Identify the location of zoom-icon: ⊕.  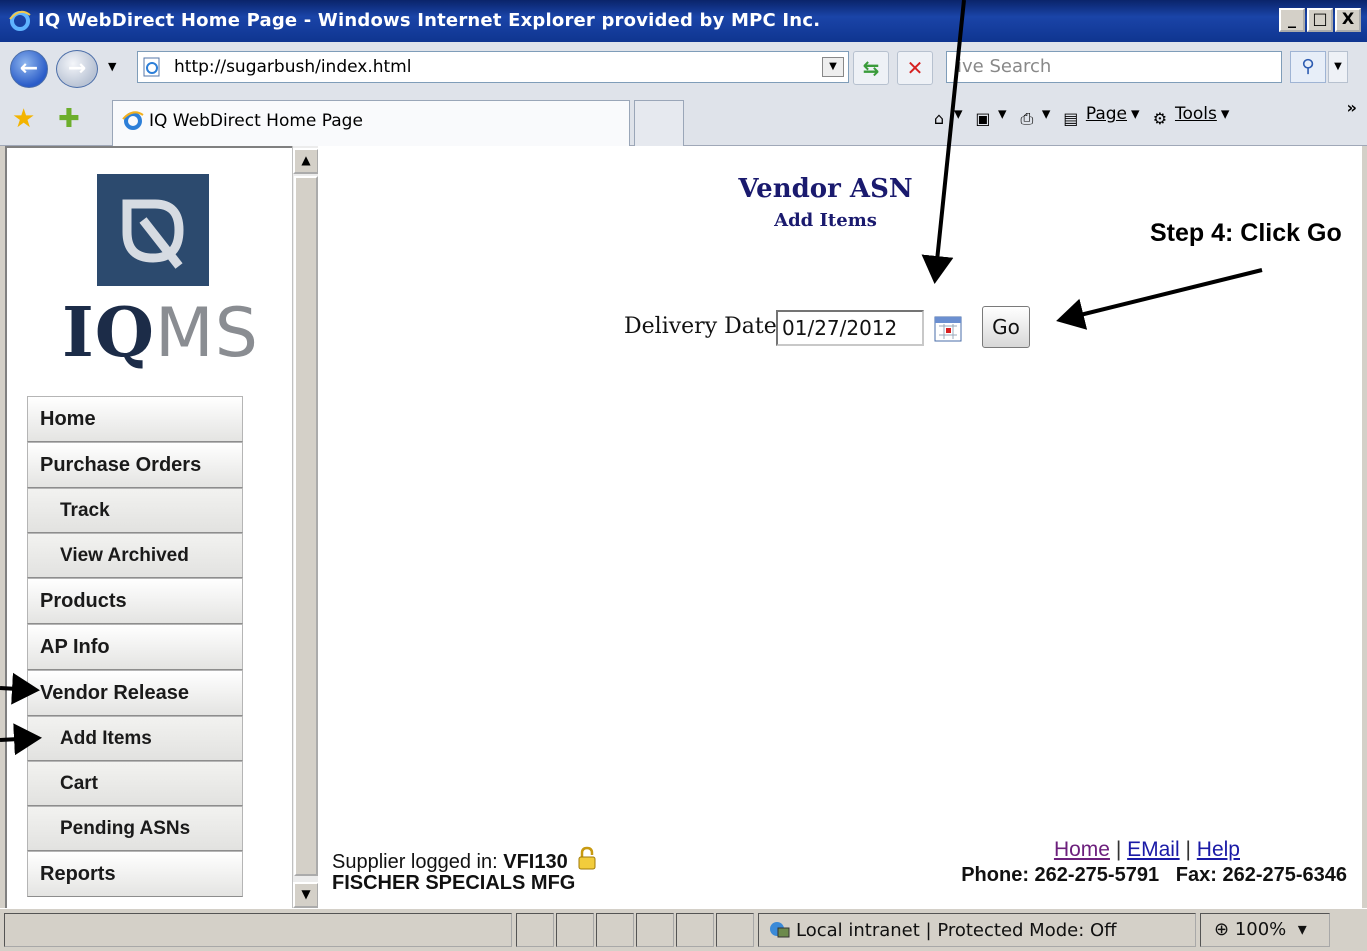
(1222, 929).